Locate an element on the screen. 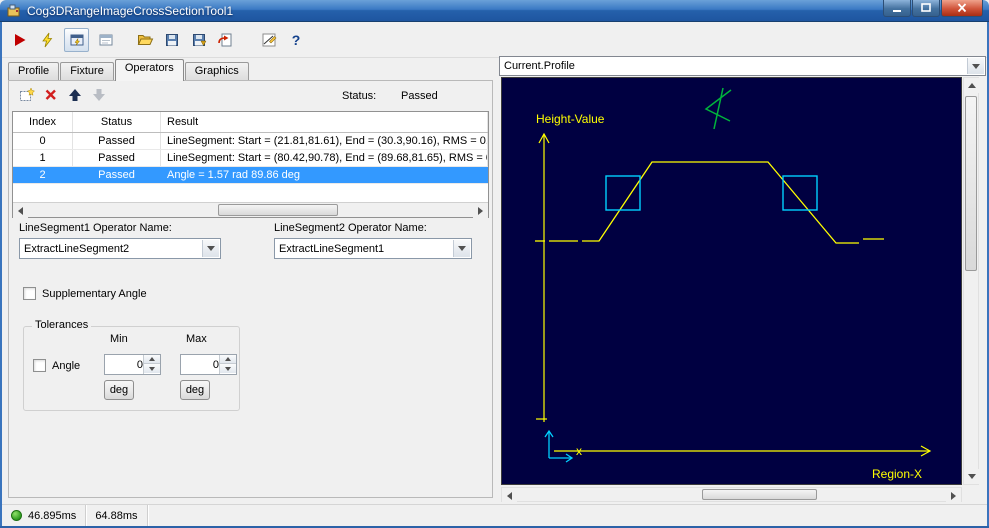 The height and width of the screenshot is (528, 989). tolerances-label: Tolerances is located at coordinates (62, 325).